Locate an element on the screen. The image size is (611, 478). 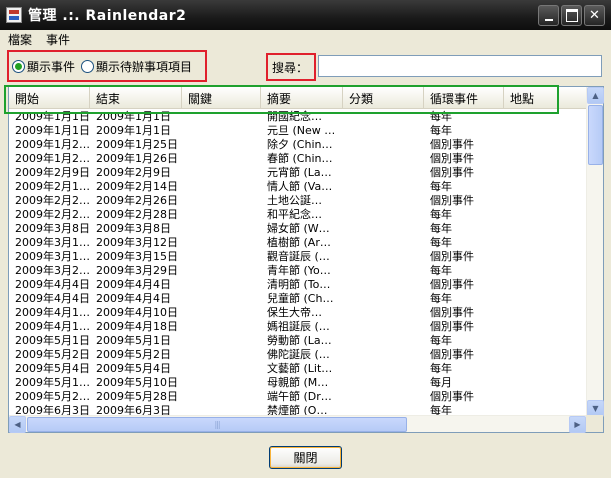
column-header-recurrence: 循環事件 is located at coordinates (464, 98).